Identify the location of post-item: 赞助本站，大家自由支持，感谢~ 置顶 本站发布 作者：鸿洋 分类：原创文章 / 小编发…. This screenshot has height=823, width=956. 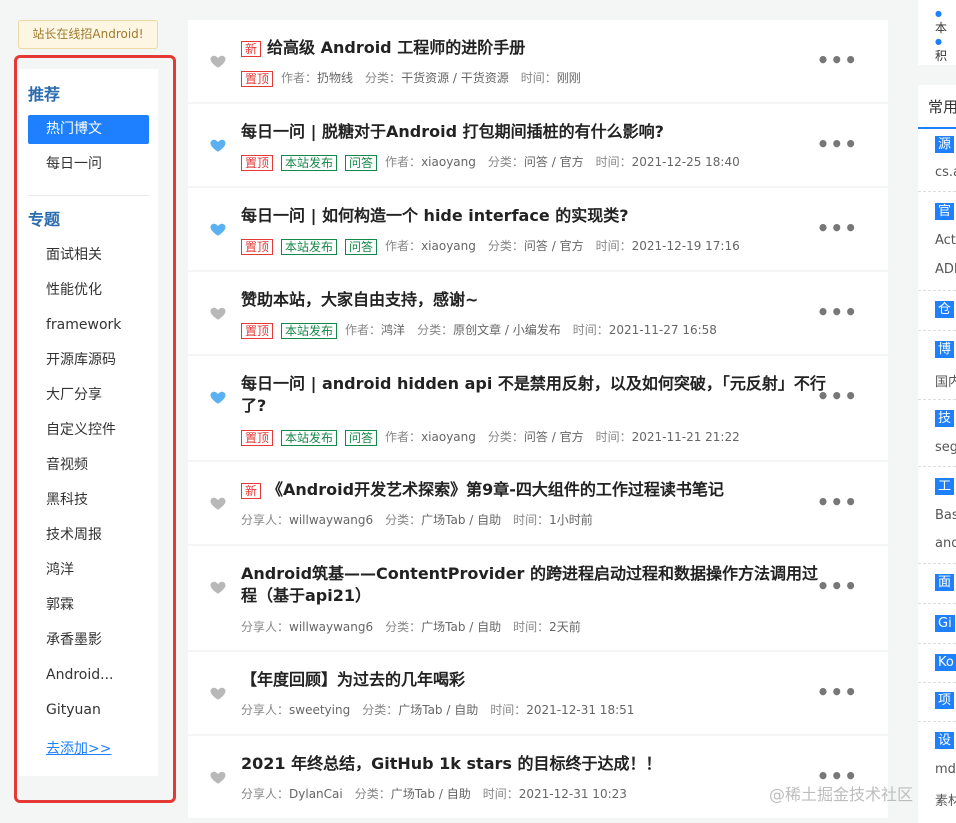
(538, 313).